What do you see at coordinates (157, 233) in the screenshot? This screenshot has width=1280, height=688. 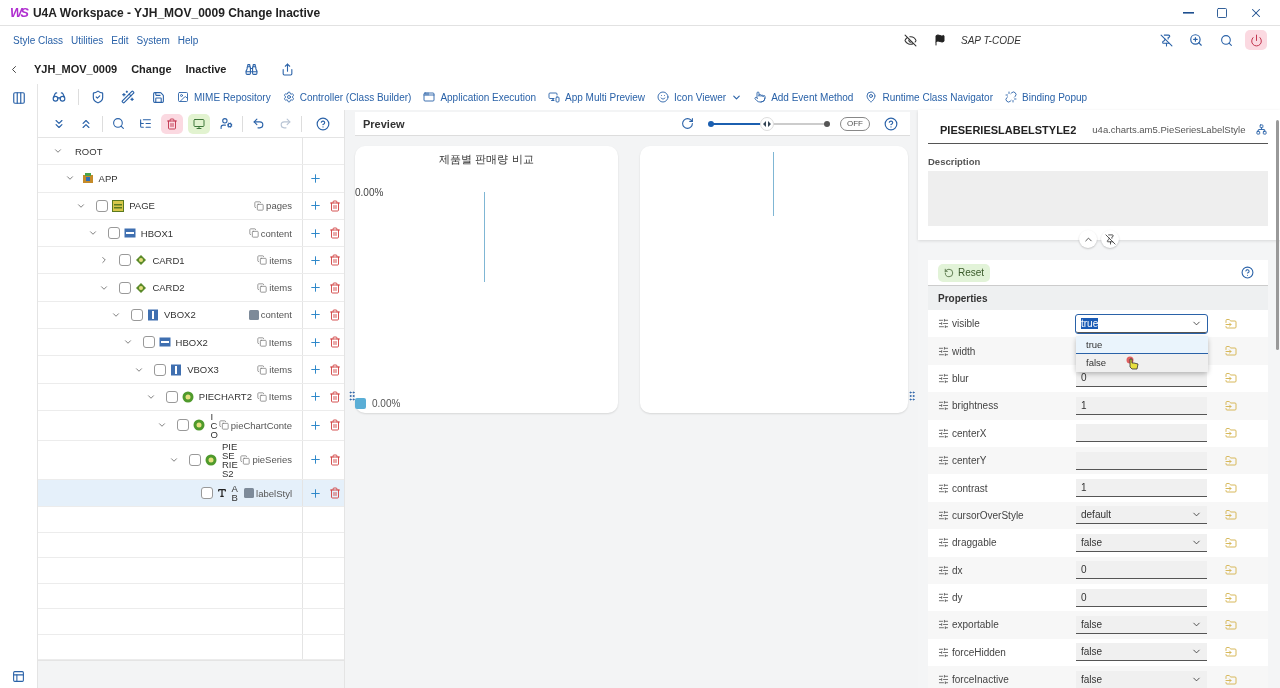 I see `node-name: HBOX1` at bounding box center [157, 233].